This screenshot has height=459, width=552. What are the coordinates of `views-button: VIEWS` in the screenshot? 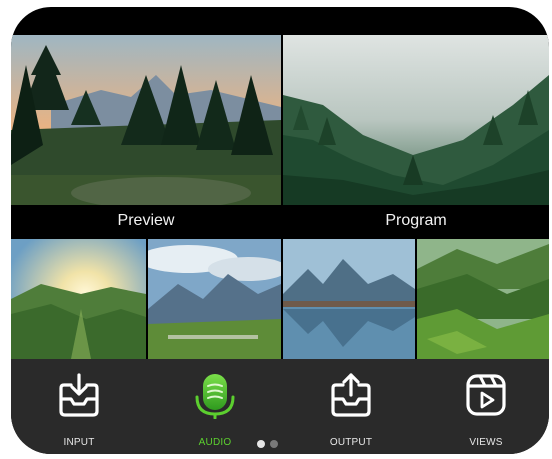 It's located at (486, 405).